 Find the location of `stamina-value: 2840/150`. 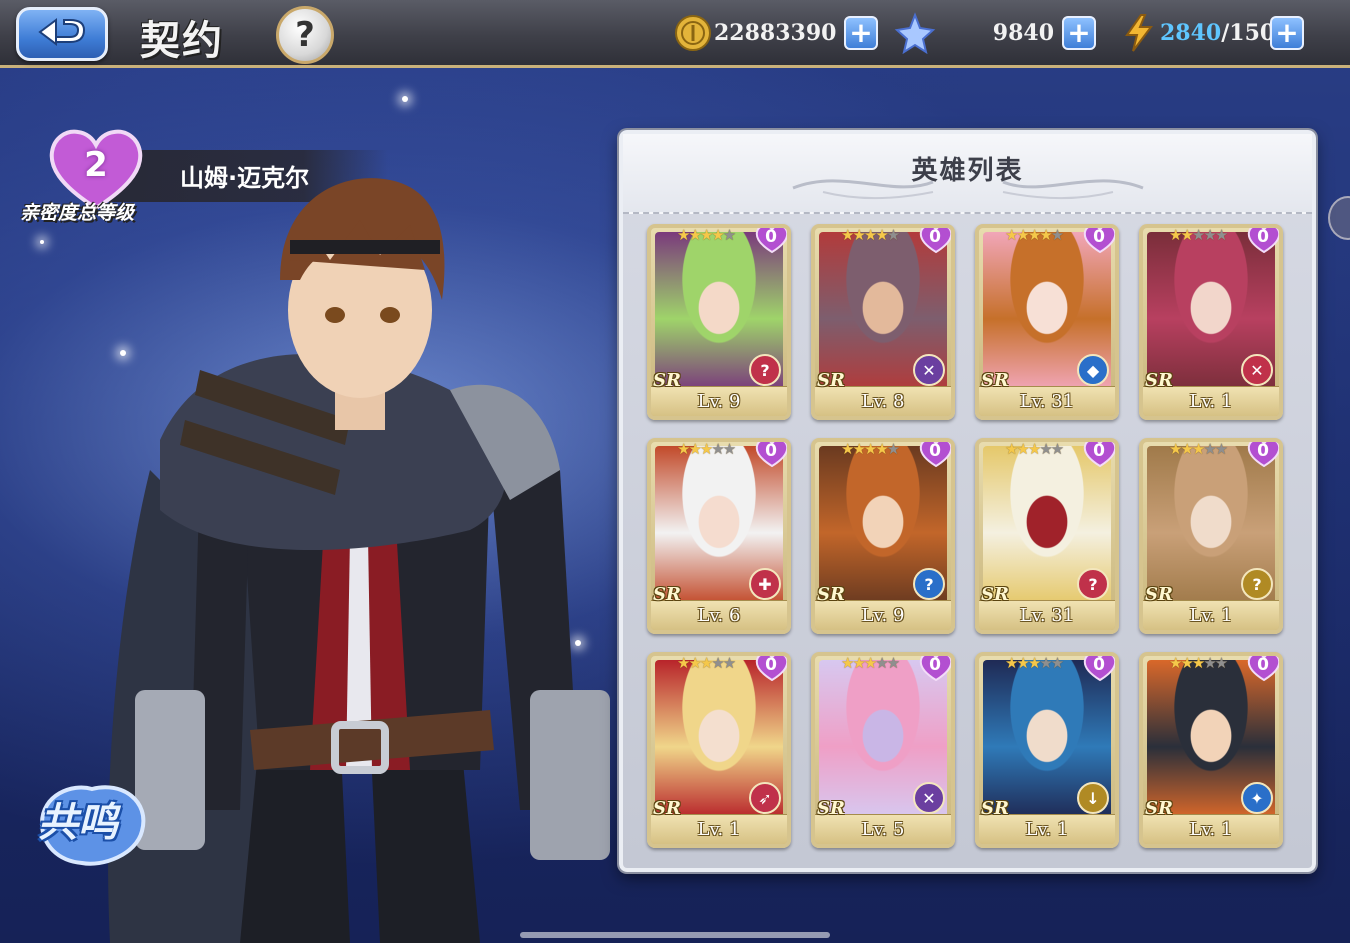

stamina-value: 2840/150 is located at coordinates (1217, 33).